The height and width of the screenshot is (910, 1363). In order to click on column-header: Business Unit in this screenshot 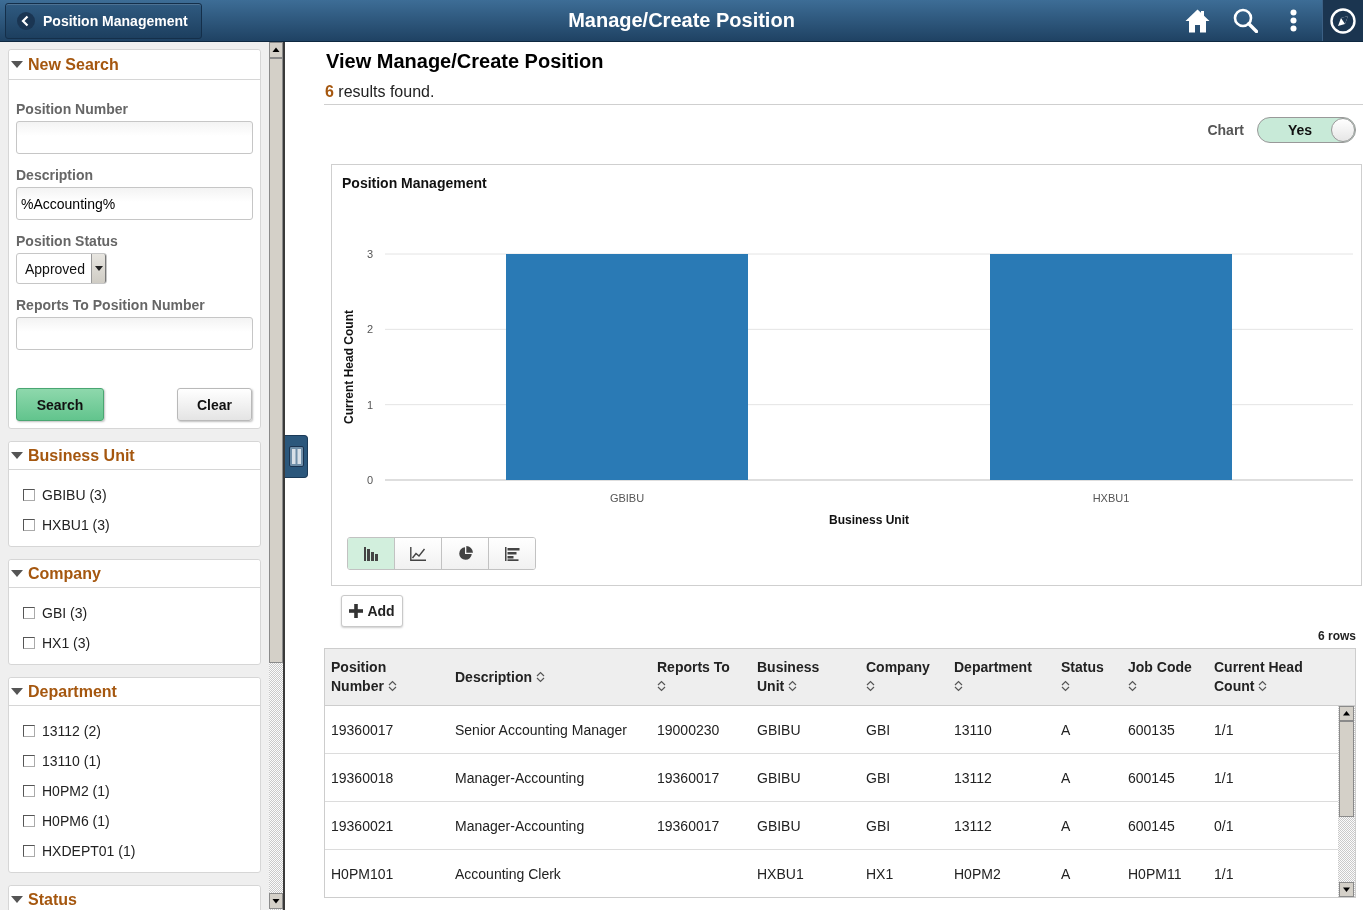, I will do `click(805, 677)`.